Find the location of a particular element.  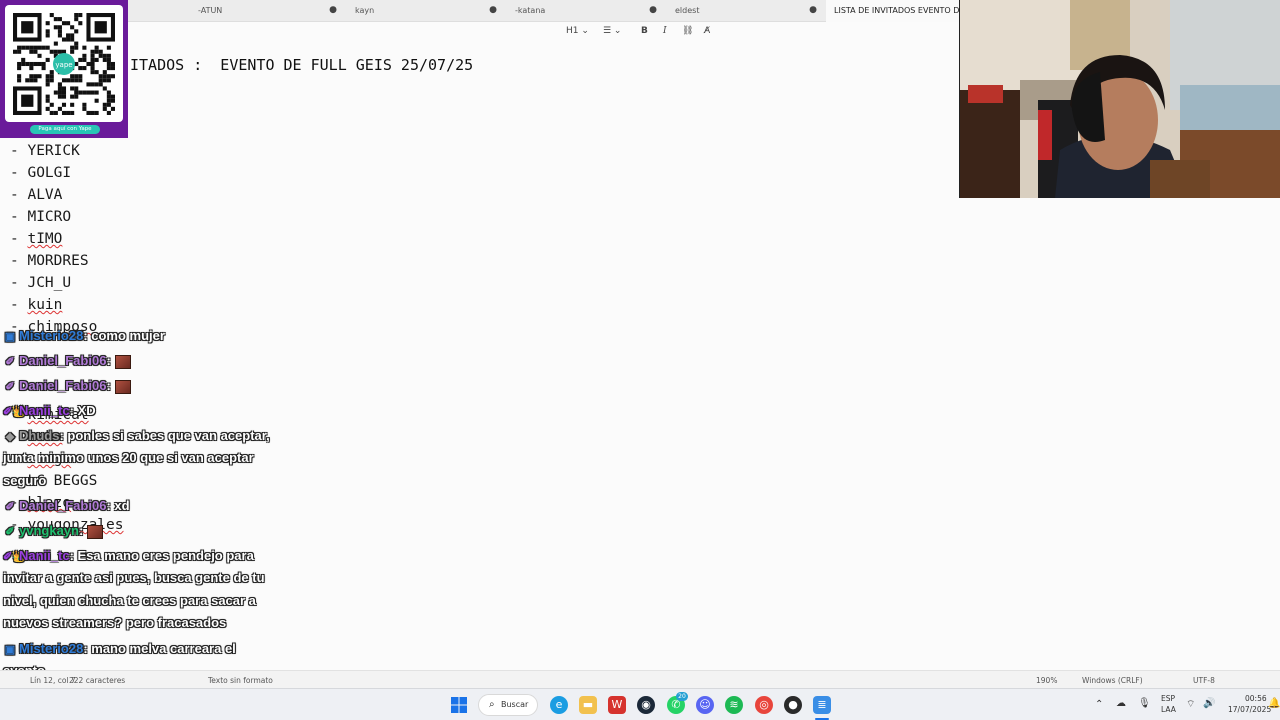

guest-line: - JCH_U is located at coordinates (40, 286).